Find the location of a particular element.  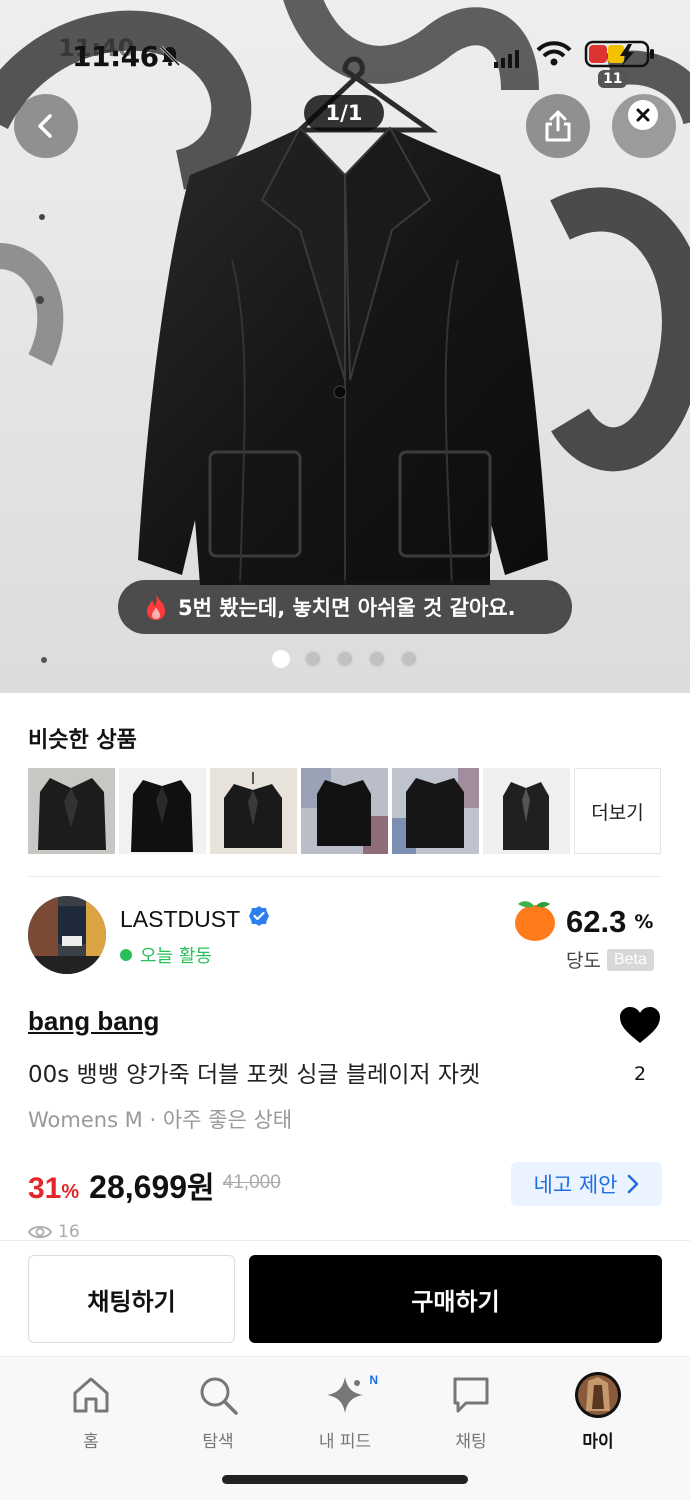

bottom-tab-bar: 홈 탐색 N 내 피드 채팅 마이 is located at coordinates (345, 1428).